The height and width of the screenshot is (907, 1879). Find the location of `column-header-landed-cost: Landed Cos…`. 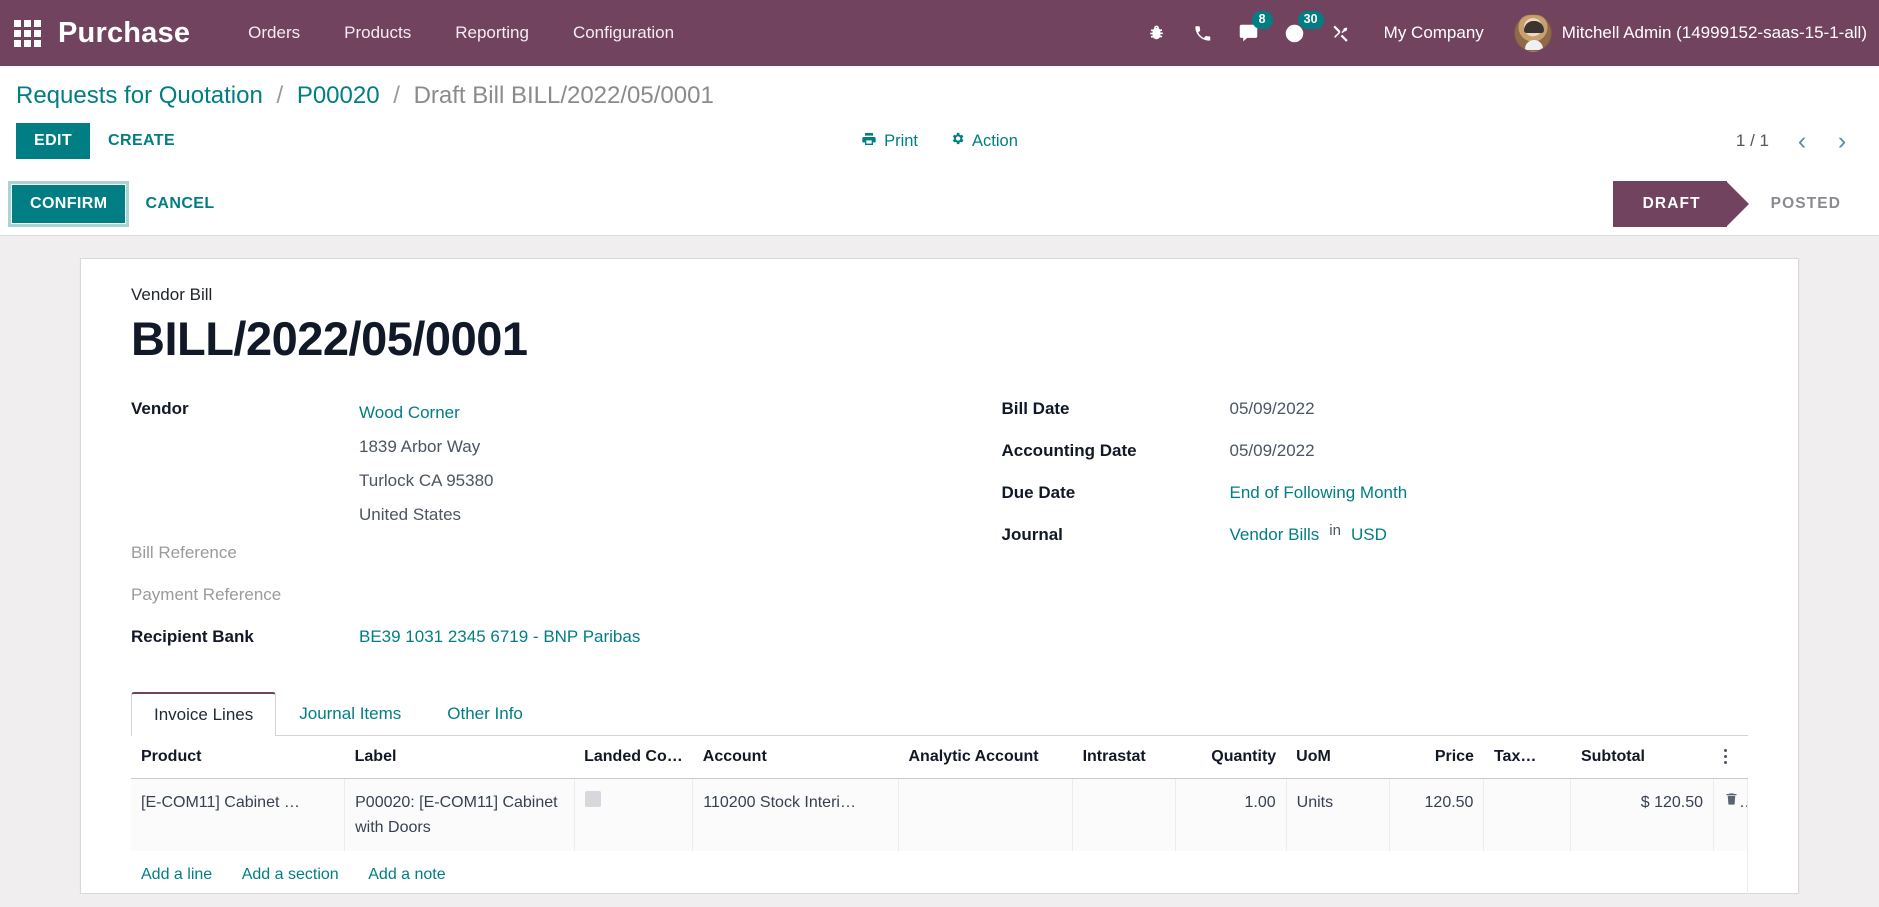

column-header-landed-cost: Landed Cos… is located at coordinates (633, 757).